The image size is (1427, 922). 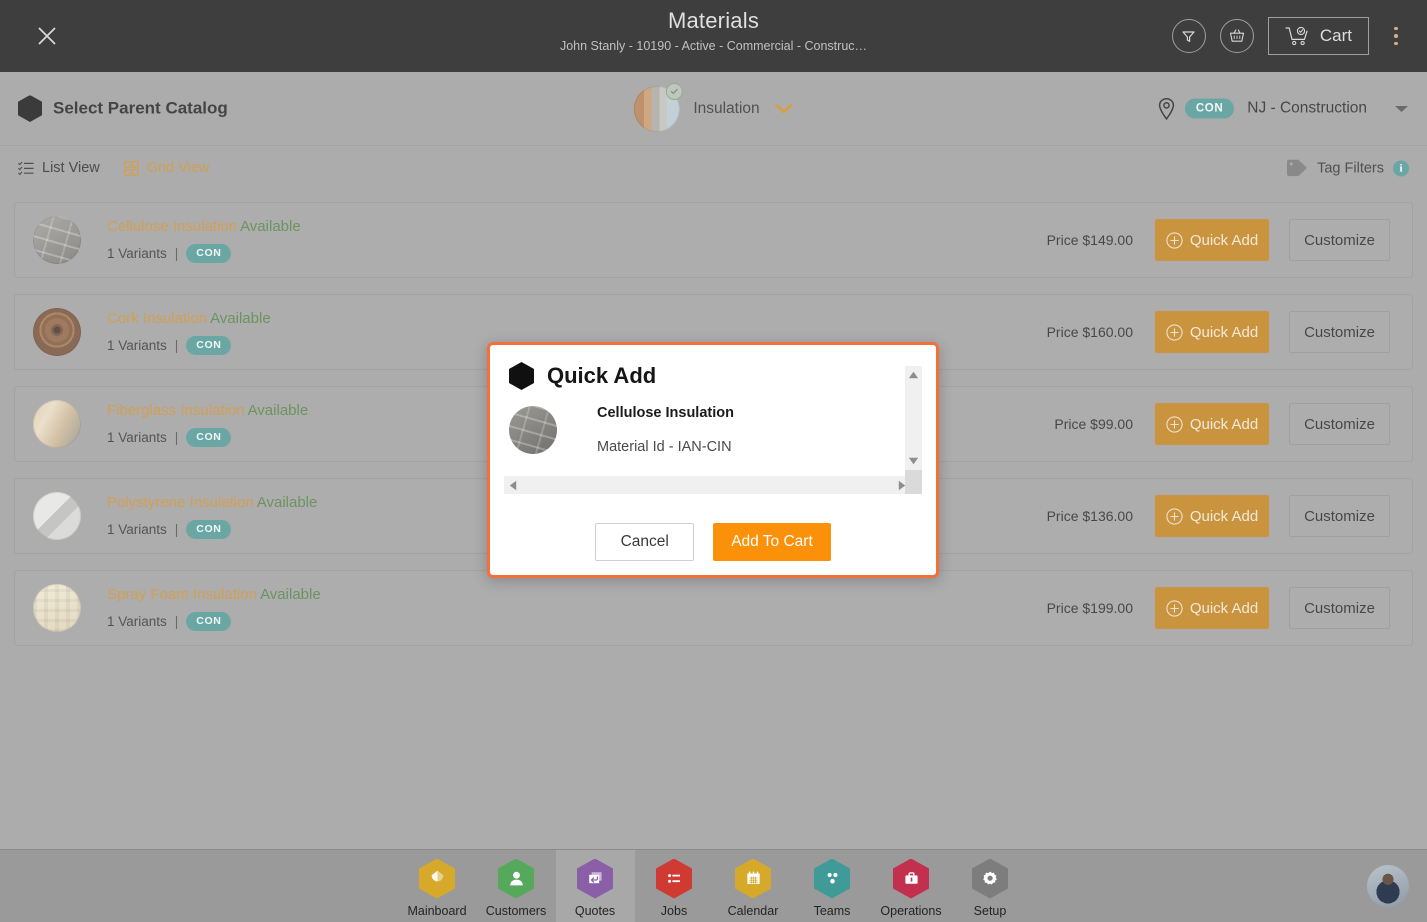 I want to click on calendar-icon, so click(x=753, y=878).